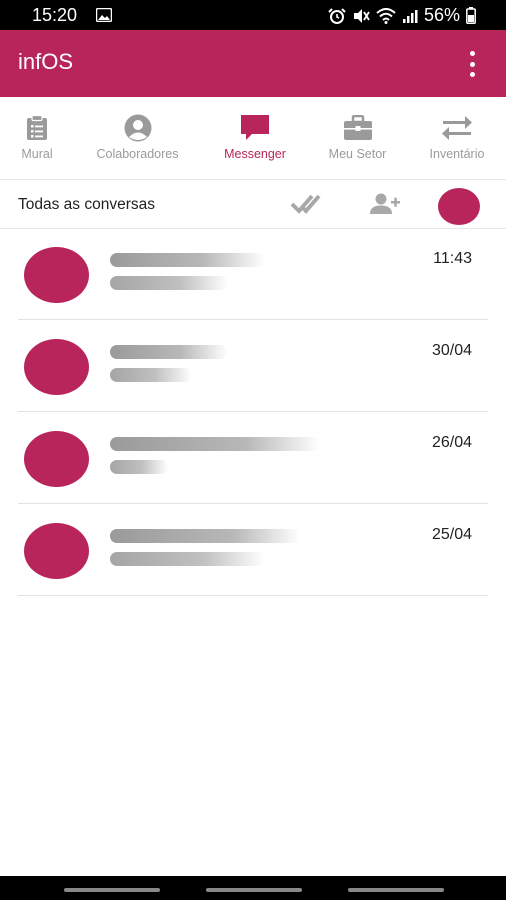 This screenshot has width=506, height=900. I want to click on tab-mural: Mural, so click(37, 138).